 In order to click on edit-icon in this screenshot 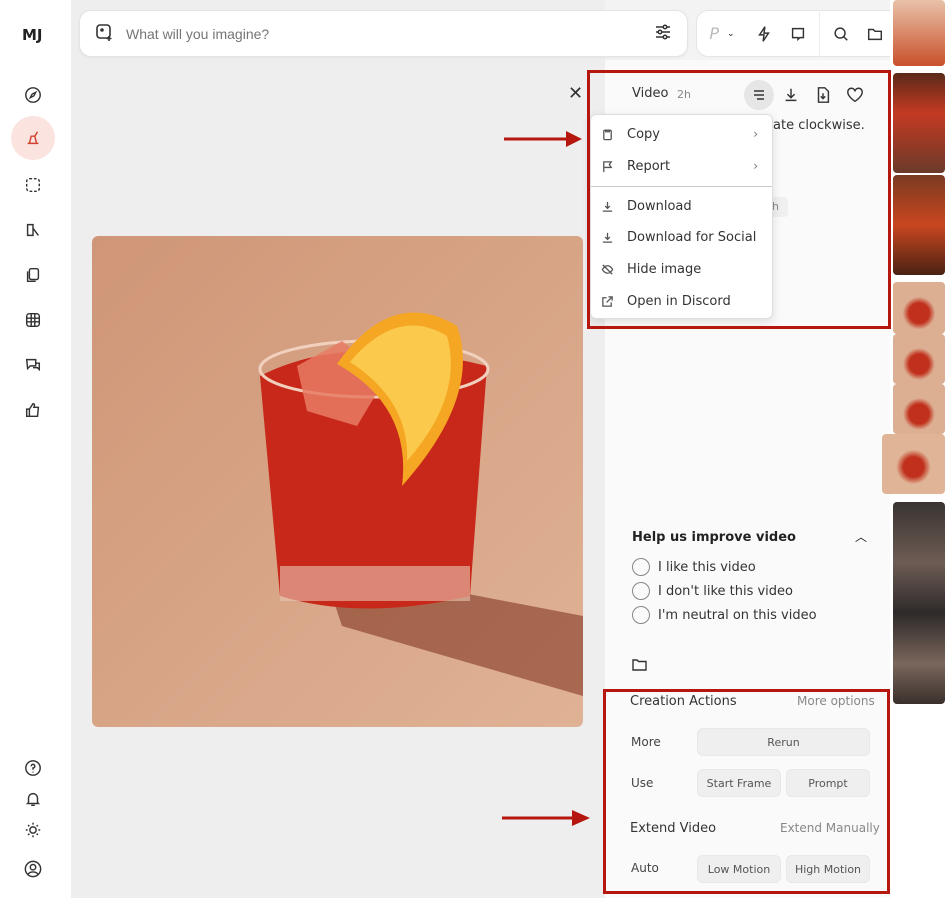, I will do `click(33, 185)`.